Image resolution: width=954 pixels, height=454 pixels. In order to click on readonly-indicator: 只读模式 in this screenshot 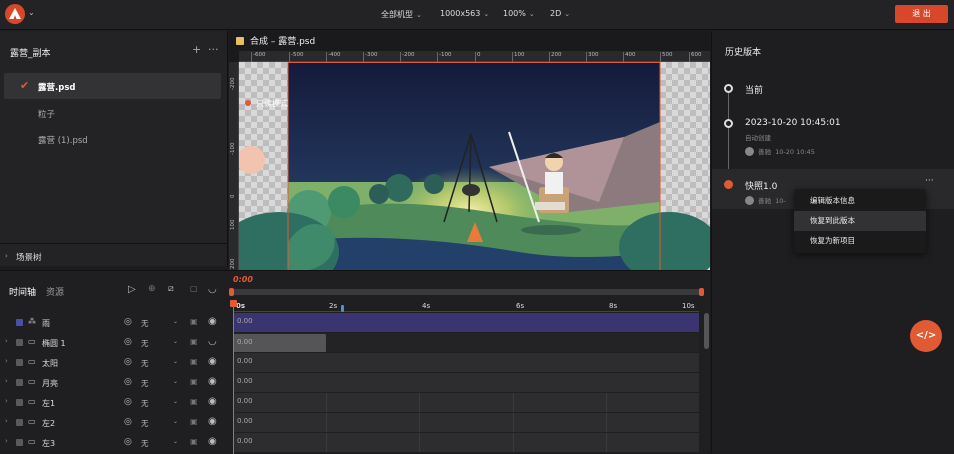, I will do `click(266, 103)`.